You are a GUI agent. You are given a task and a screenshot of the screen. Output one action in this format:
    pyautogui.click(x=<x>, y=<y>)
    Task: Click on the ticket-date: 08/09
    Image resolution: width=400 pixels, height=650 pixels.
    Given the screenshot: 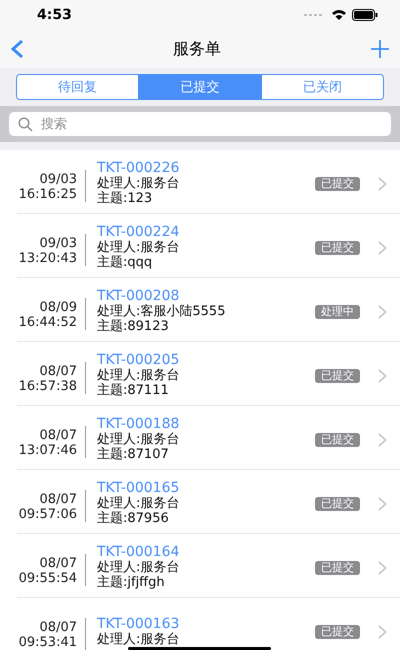 What is the action you would take?
    pyautogui.click(x=58, y=307)
    